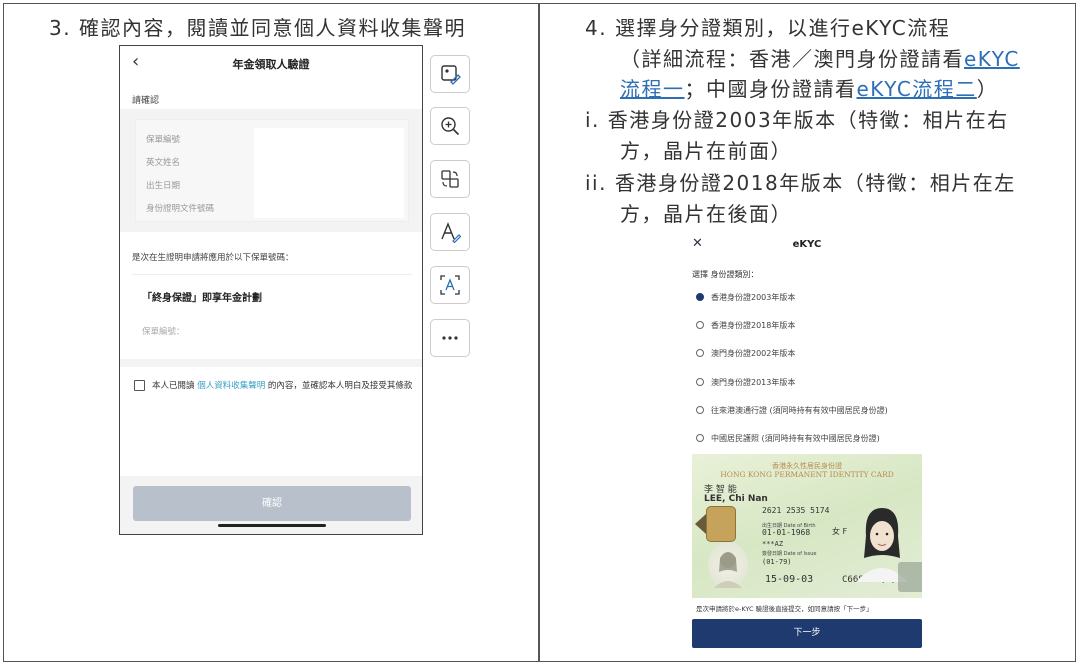 This screenshot has height=668, width=1080. Describe the element at coordinates (450, 232) in the screenshot. I see `text-edit-icon` at that location.